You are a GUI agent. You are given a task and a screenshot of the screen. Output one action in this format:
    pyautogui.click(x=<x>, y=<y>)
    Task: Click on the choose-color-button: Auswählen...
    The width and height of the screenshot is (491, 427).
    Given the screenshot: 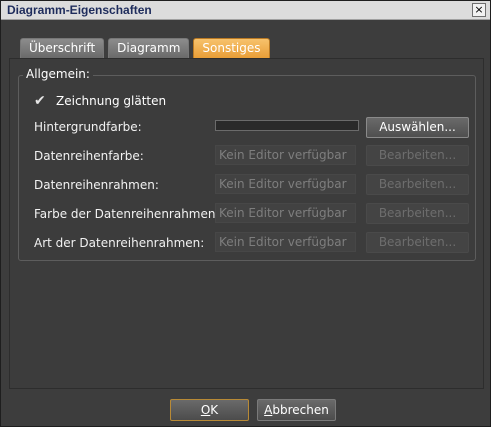 What is the action you would take?
    pyautogui.click(x=417, y=127)
    